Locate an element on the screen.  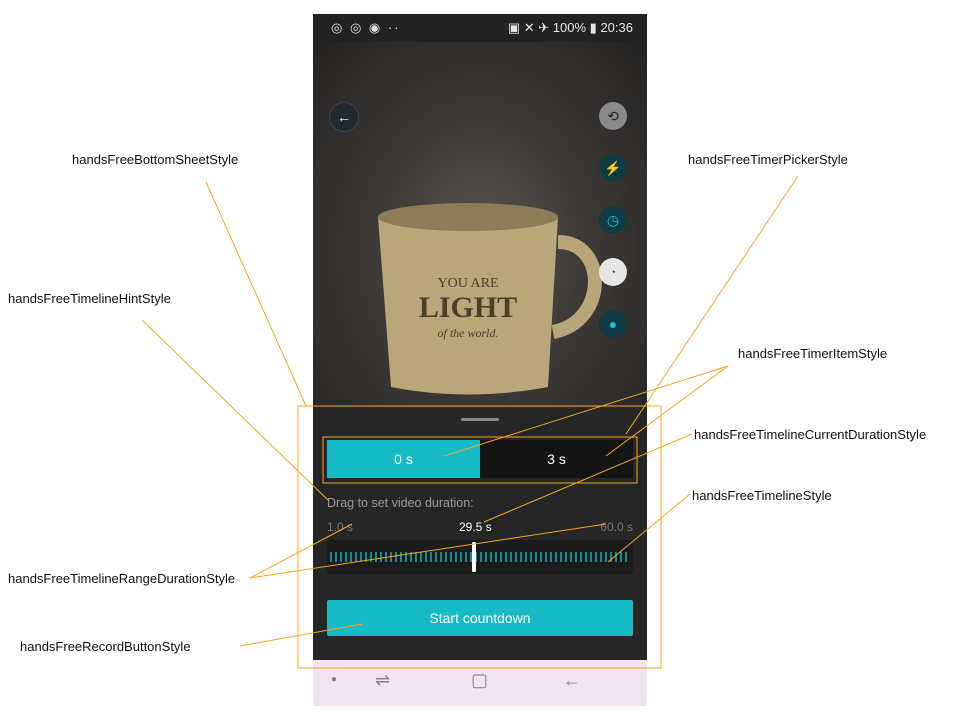
battery-percent: 100% is located at coordinates (569, 27).